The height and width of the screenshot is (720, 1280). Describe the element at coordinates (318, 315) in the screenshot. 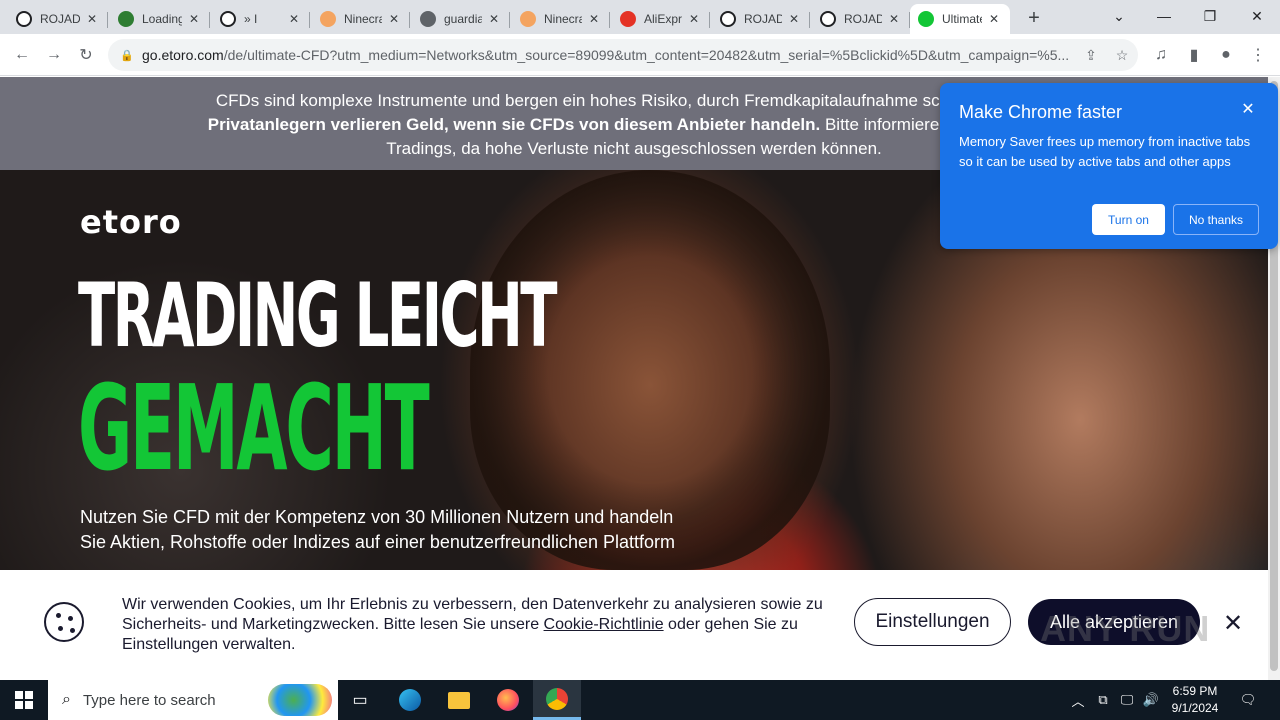

I see `headline-white: TRADING LEICHT` at that location.